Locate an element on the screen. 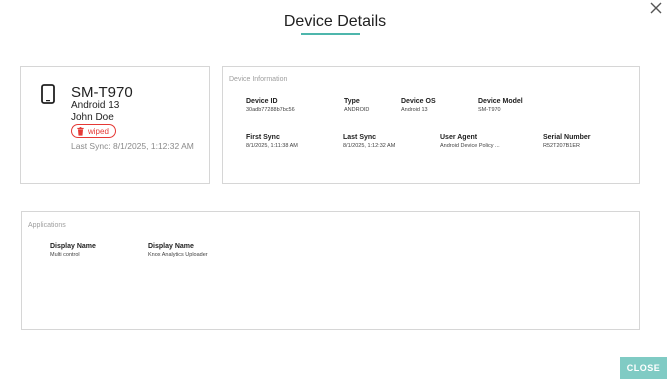 This screenshot has height=380, width=670. field-value: 8/1/2025, 1:11:38 AM is located at coordinates (272, 146).